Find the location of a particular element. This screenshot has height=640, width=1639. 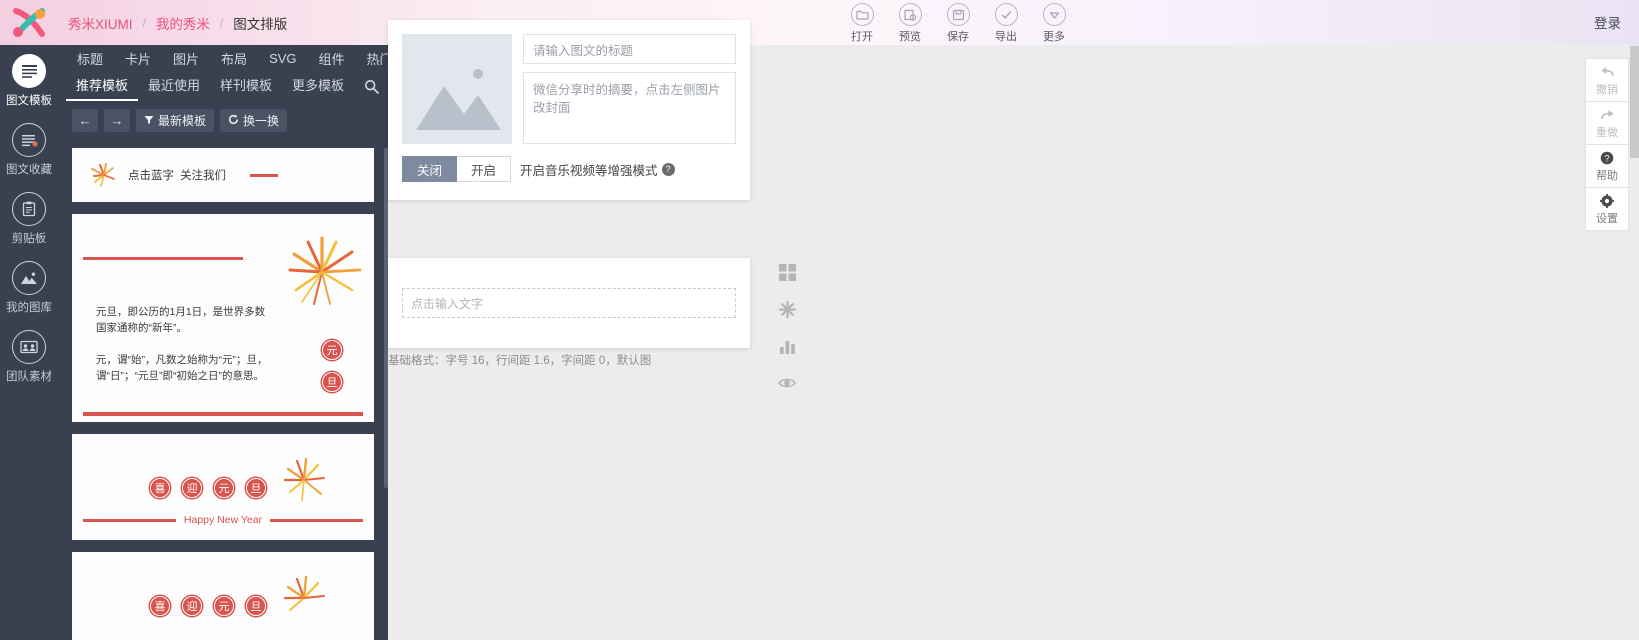

eye-icon is located at coordinates (787, 383).